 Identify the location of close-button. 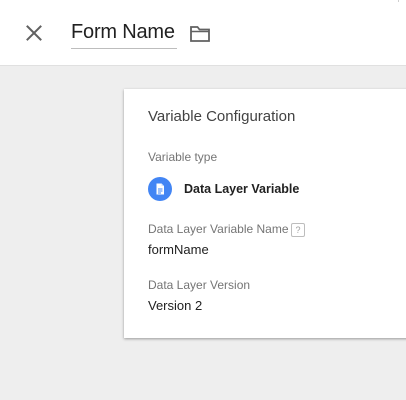
(34, 33).